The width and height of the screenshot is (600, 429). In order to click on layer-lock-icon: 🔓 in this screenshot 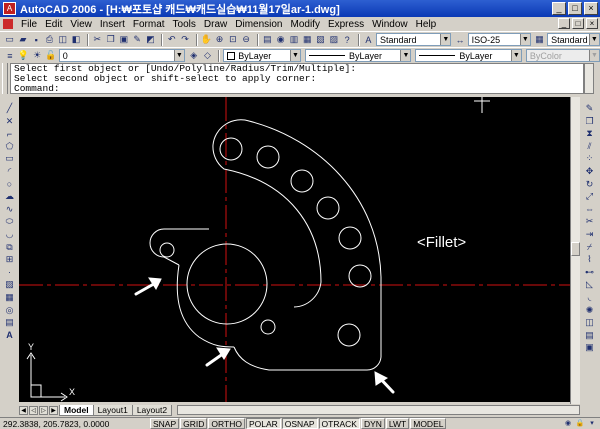, I will do `click(51, 56)`.